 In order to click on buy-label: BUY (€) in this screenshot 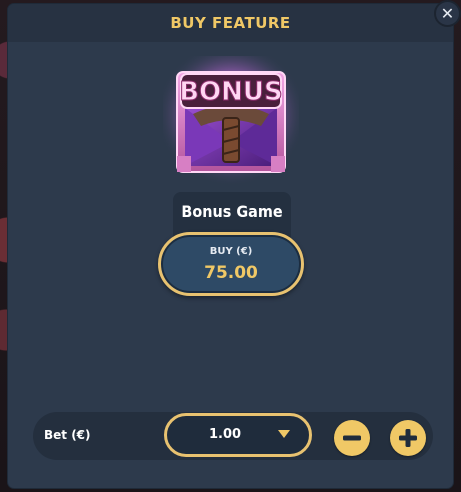, I will do `click(231, 251)`.